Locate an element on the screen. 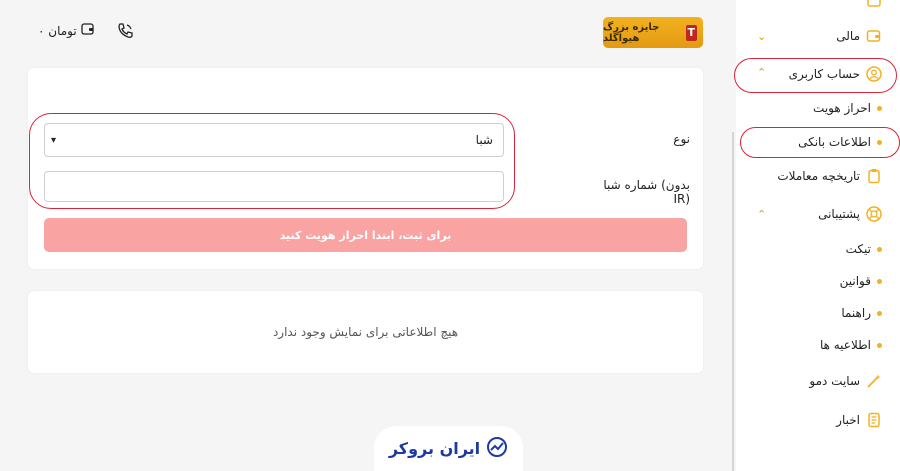  chart-trend-icon is located at coordinates (497, 449).